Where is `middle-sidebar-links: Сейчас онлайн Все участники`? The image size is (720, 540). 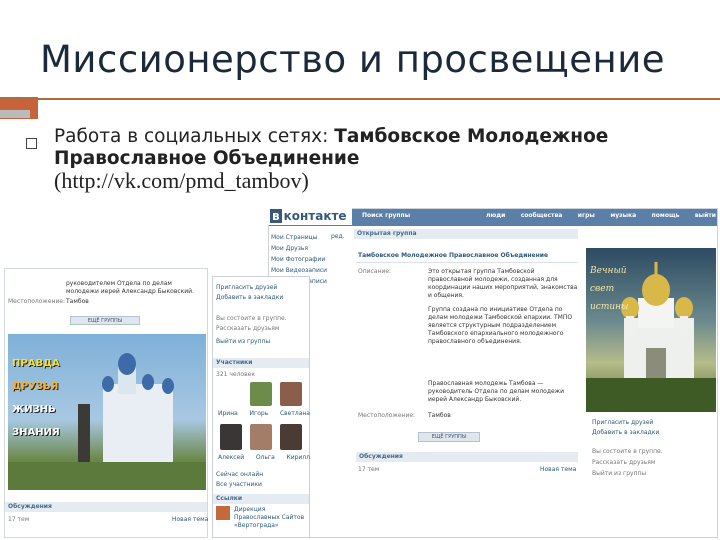
middle-sidebar-links: Сейчас онлайн Все участники is located at coordinates (239, 480).